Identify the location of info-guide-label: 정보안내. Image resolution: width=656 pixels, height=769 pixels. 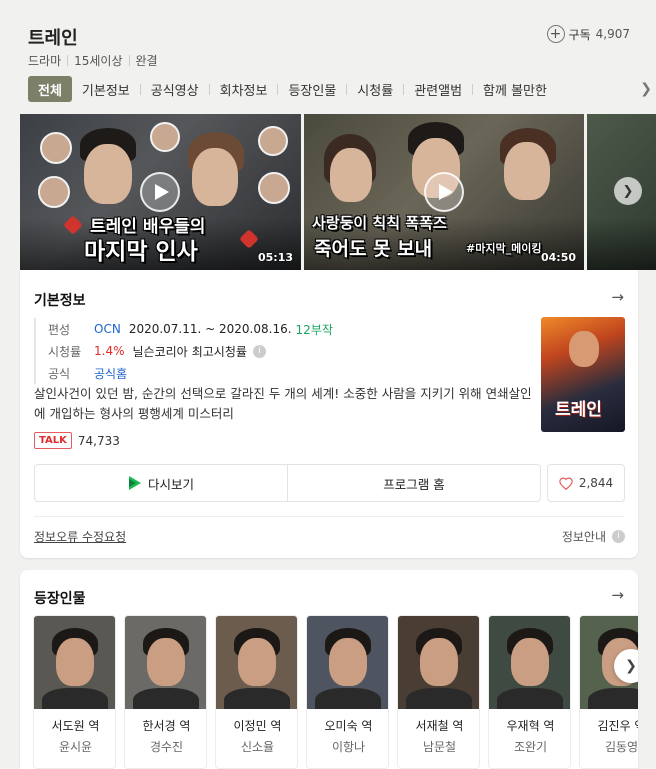
(583, 537).